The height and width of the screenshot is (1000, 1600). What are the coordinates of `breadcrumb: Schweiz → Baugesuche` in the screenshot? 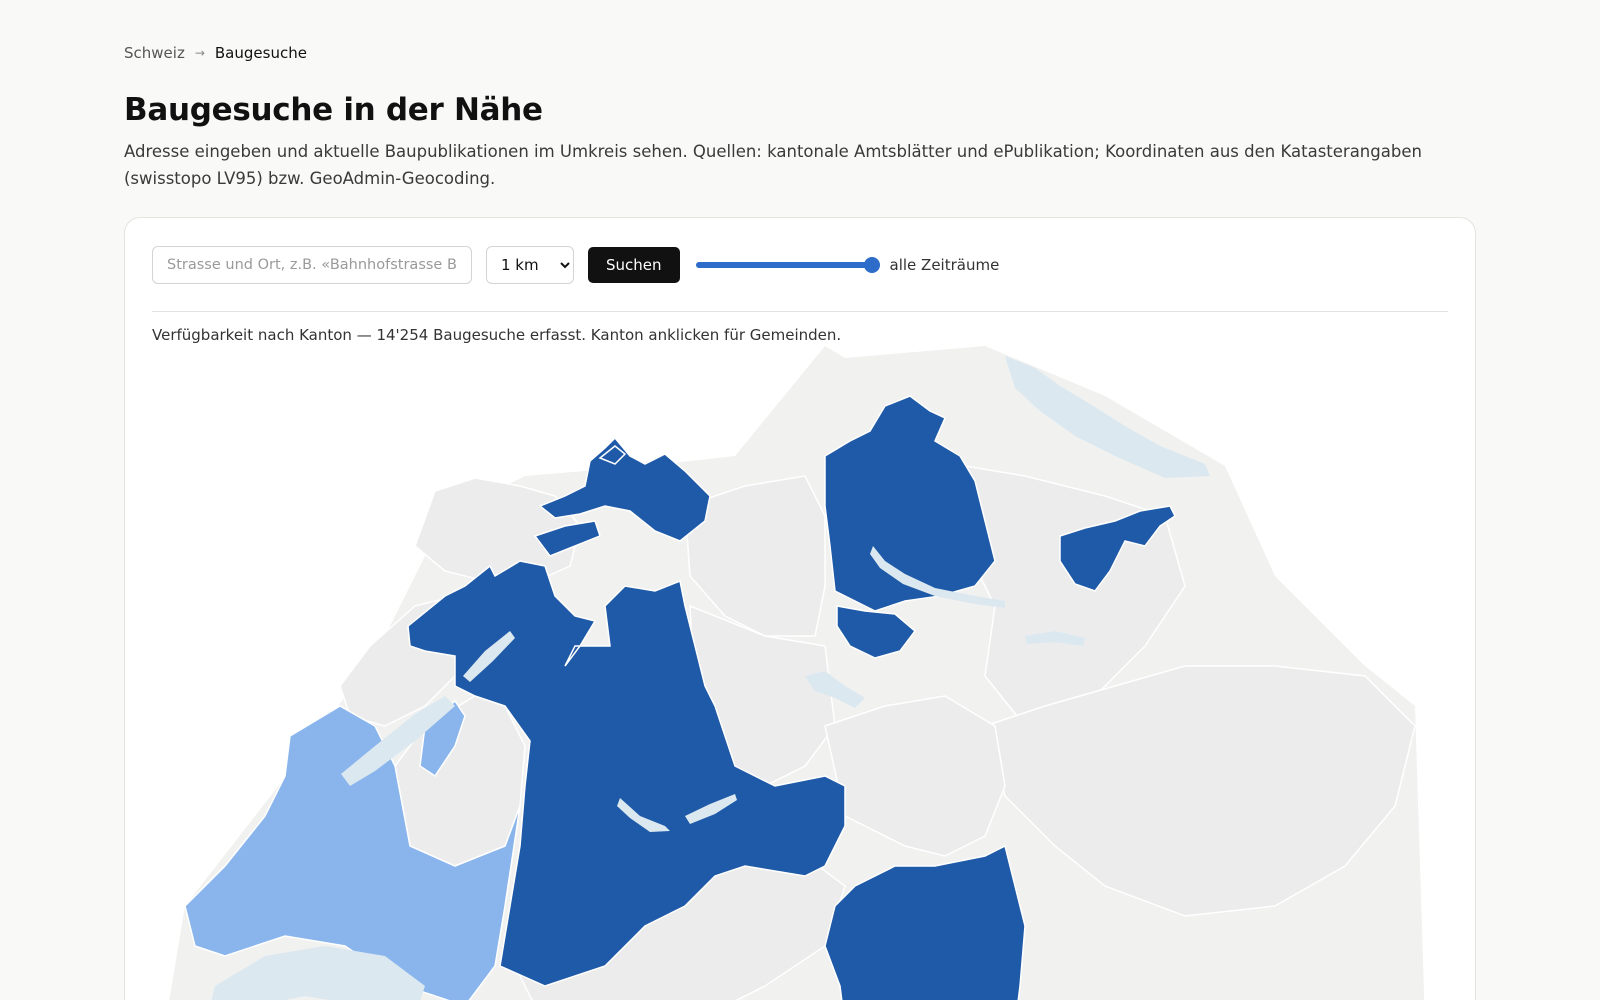 It's located at (215, 53).